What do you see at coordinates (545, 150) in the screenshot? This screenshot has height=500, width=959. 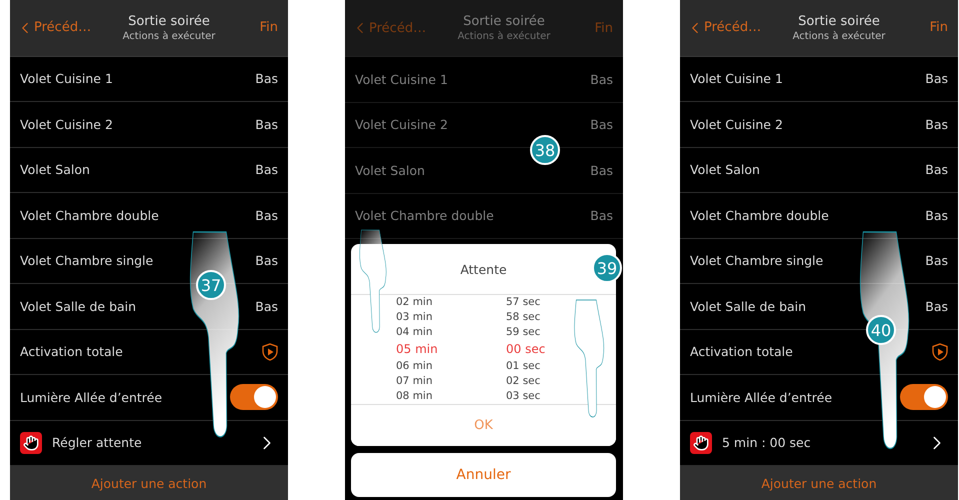 I see `step-number: 38` at bounding box center [545, 150].